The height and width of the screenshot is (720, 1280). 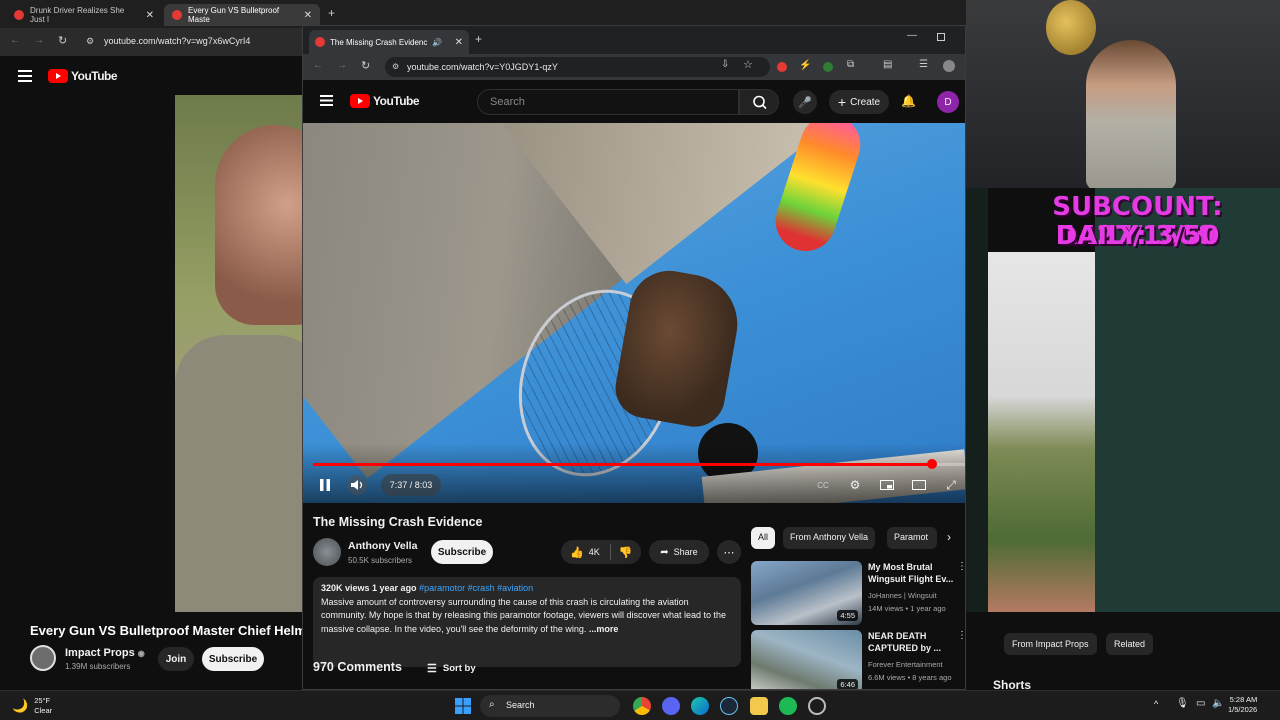 I want to click on tab-every-gun: Every Gun VS Bulletproof Maste ✕, so click(x=242, y=15).